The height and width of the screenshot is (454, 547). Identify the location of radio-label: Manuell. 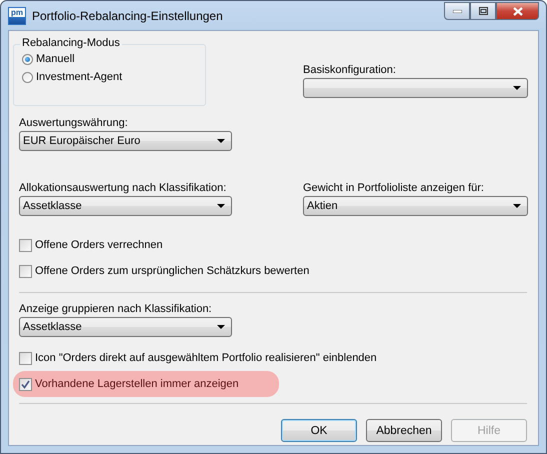
(55, 59).